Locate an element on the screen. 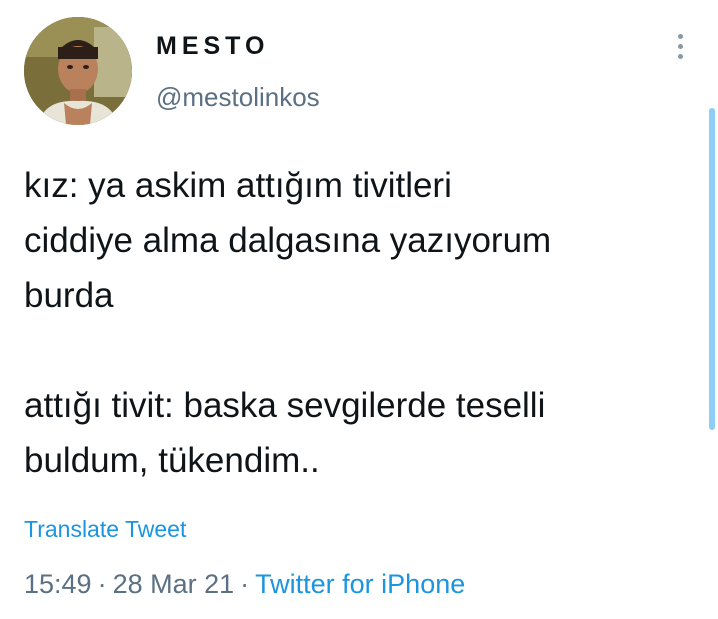 This screenshot has width=718, height=619. avatar-image is located at coordinates (78, 71).